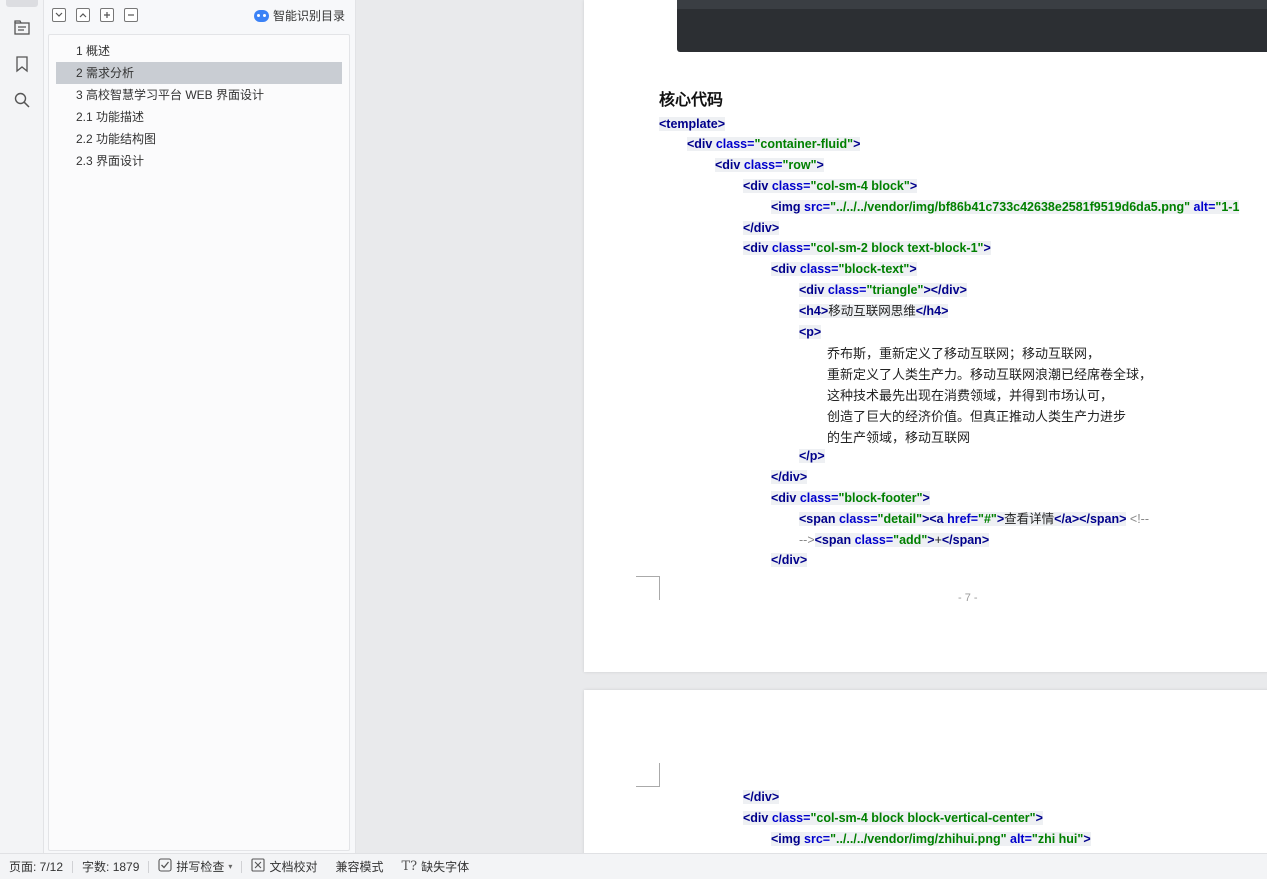  What do you see at coordinates (308, 16) in the screenshot?
I see `smart-toc-label: 智能识别目录` at bounding box center [308, 16].